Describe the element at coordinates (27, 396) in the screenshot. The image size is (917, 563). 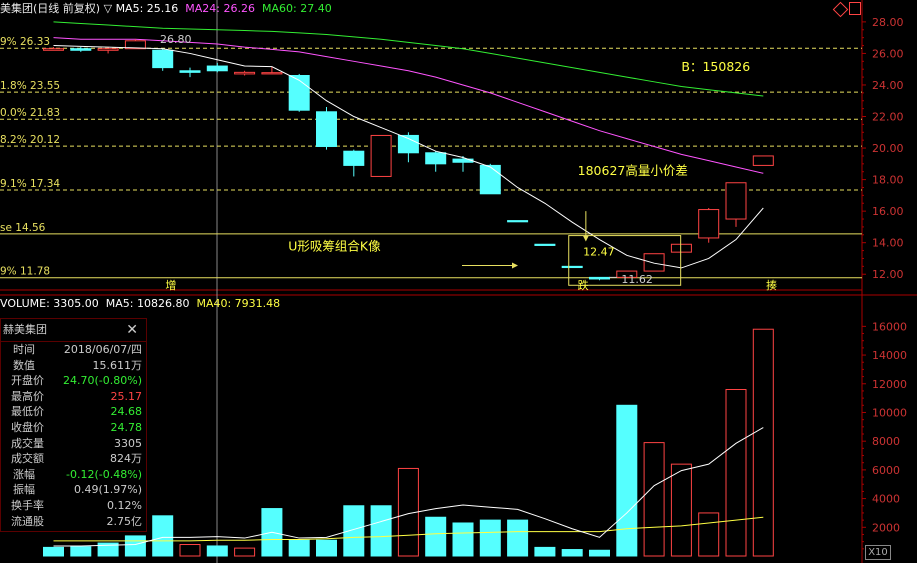
I see `data-window-key: 最高价` at that location.